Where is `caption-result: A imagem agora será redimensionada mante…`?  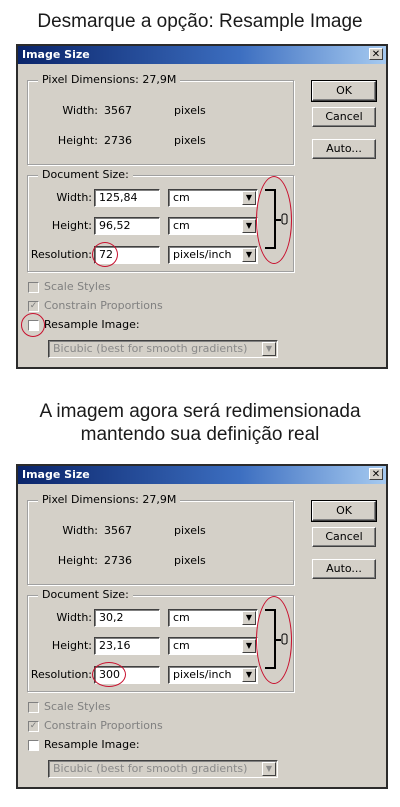 caption-result: A imagem agora será redimensionada mante… is located at coordinates (200, 423).